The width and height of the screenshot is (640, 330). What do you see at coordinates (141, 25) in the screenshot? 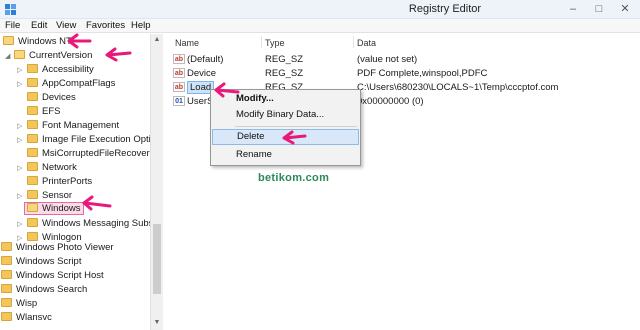
I see `menu-help: Help` at bounding box center [141, 25].